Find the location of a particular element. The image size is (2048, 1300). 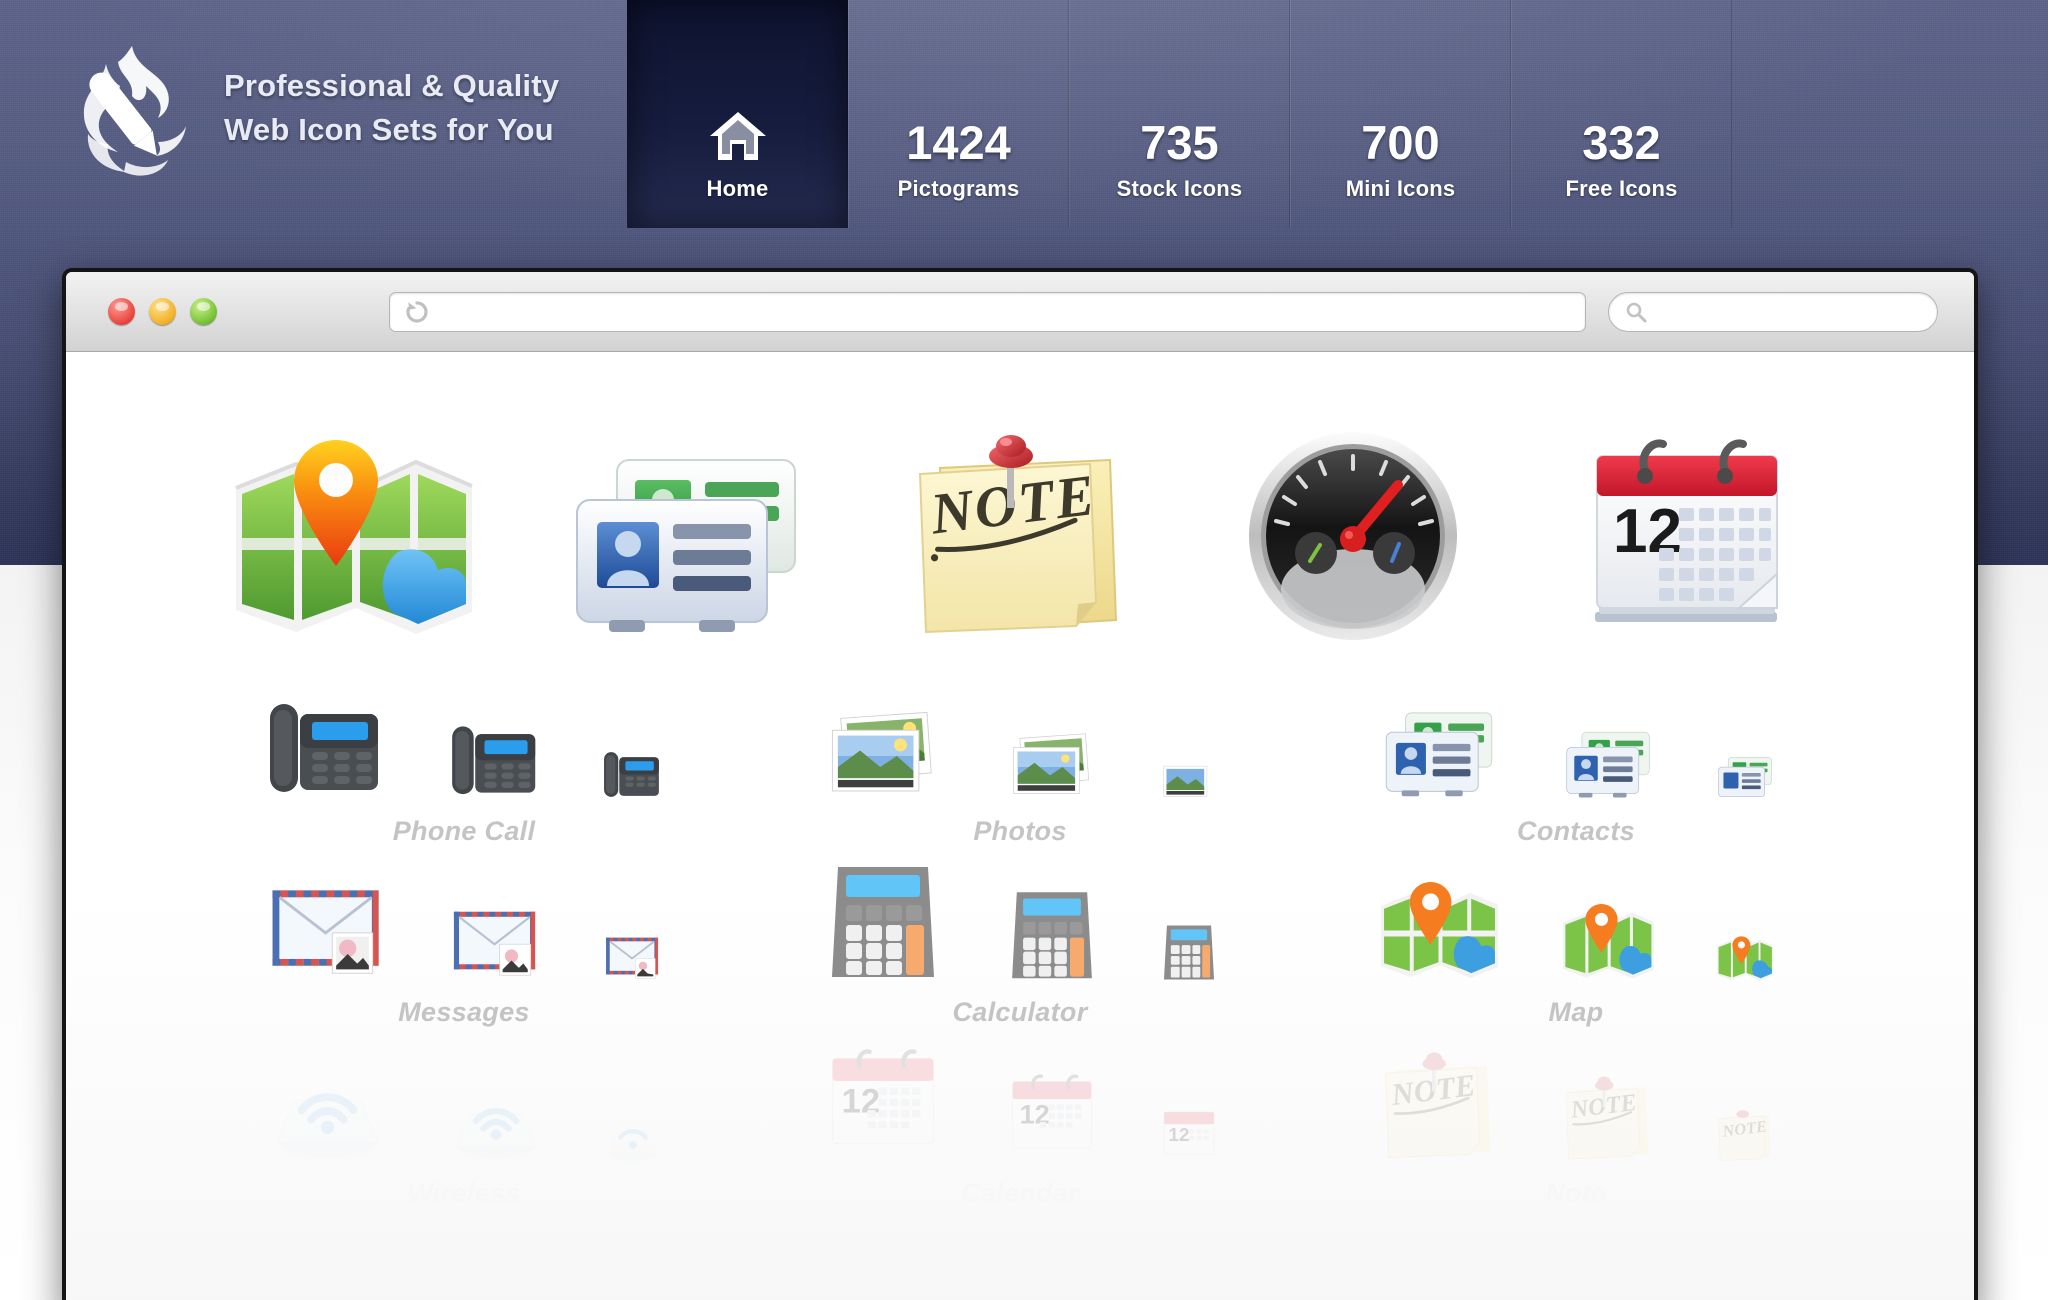

icon-group-calendar: 12 12 12 Calendar is located at coordinates (1020, 1126).